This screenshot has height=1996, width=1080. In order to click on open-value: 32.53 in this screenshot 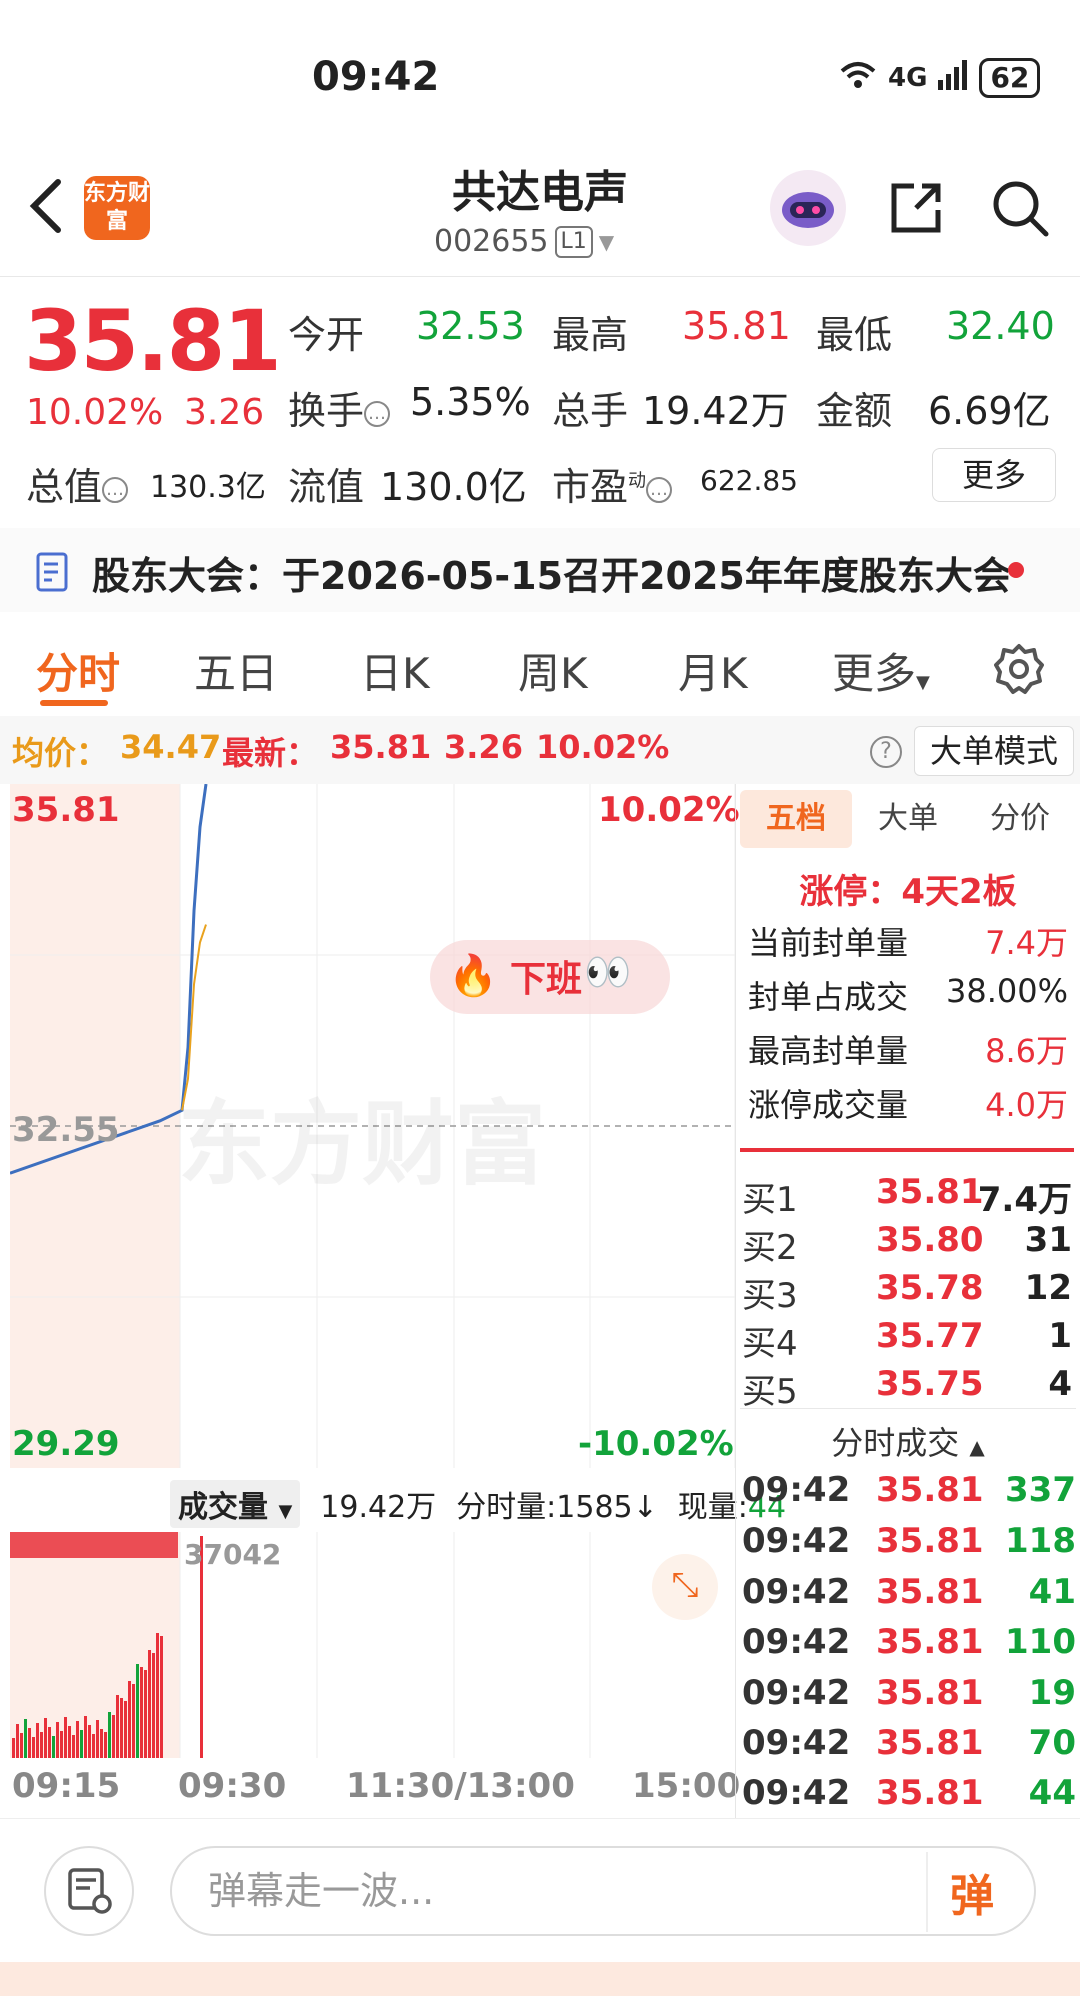, I will do `click(470, 326)`.